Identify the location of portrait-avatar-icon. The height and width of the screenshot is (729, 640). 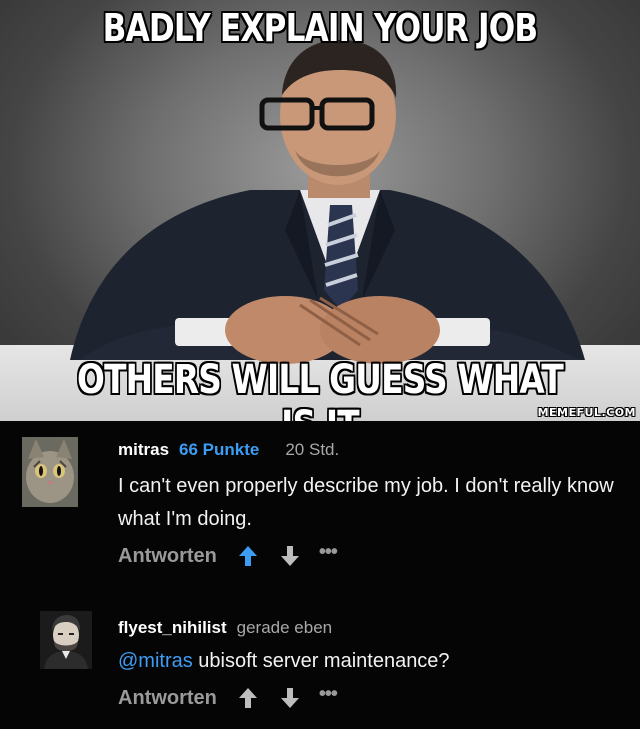
(66, 640).